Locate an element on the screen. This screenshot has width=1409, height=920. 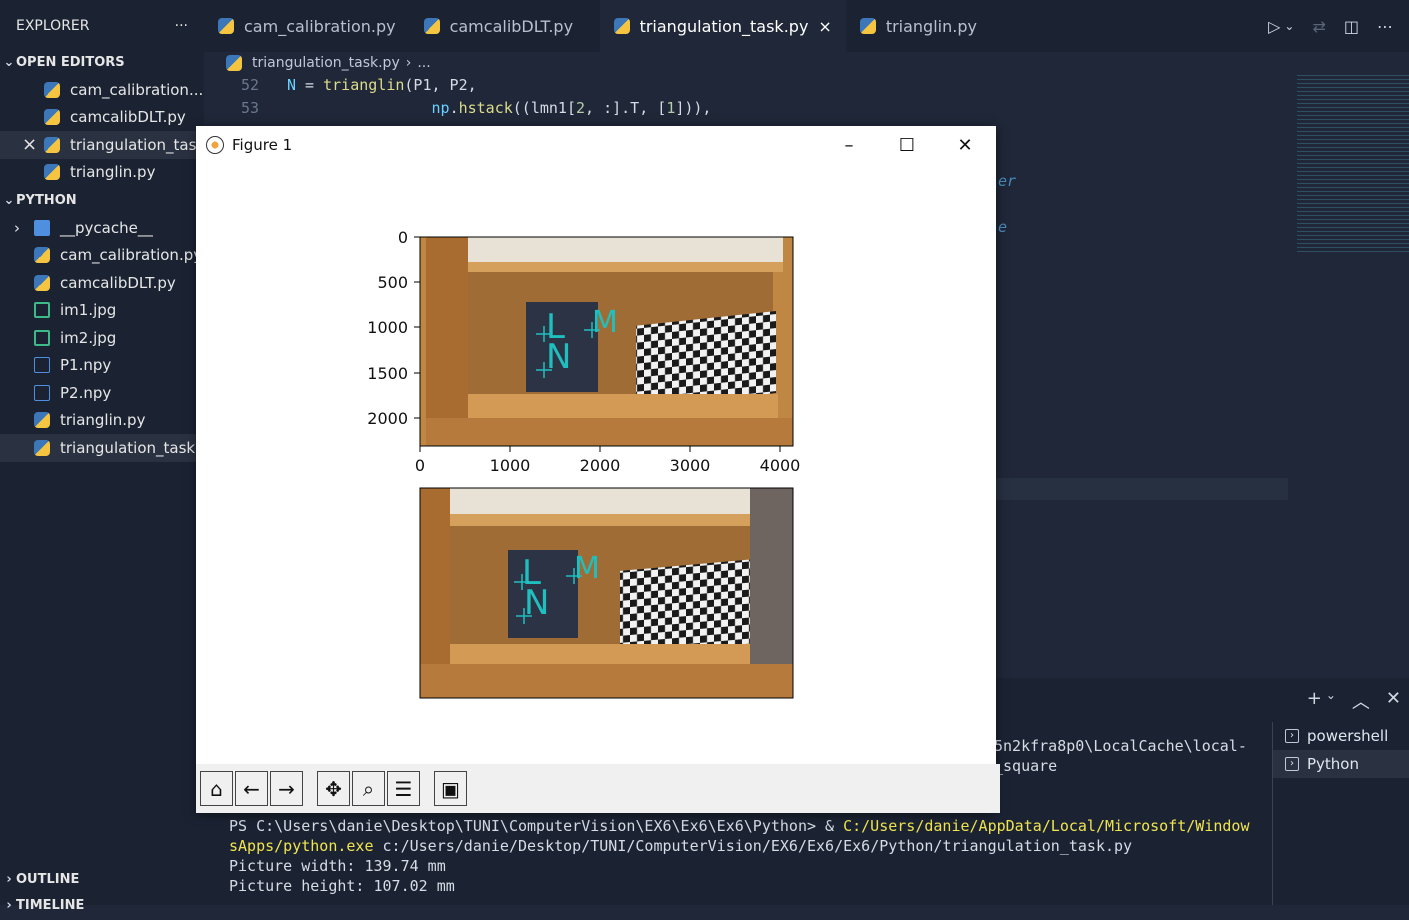
file-label: cam_calibration.py is located at coordinates (131, 255).